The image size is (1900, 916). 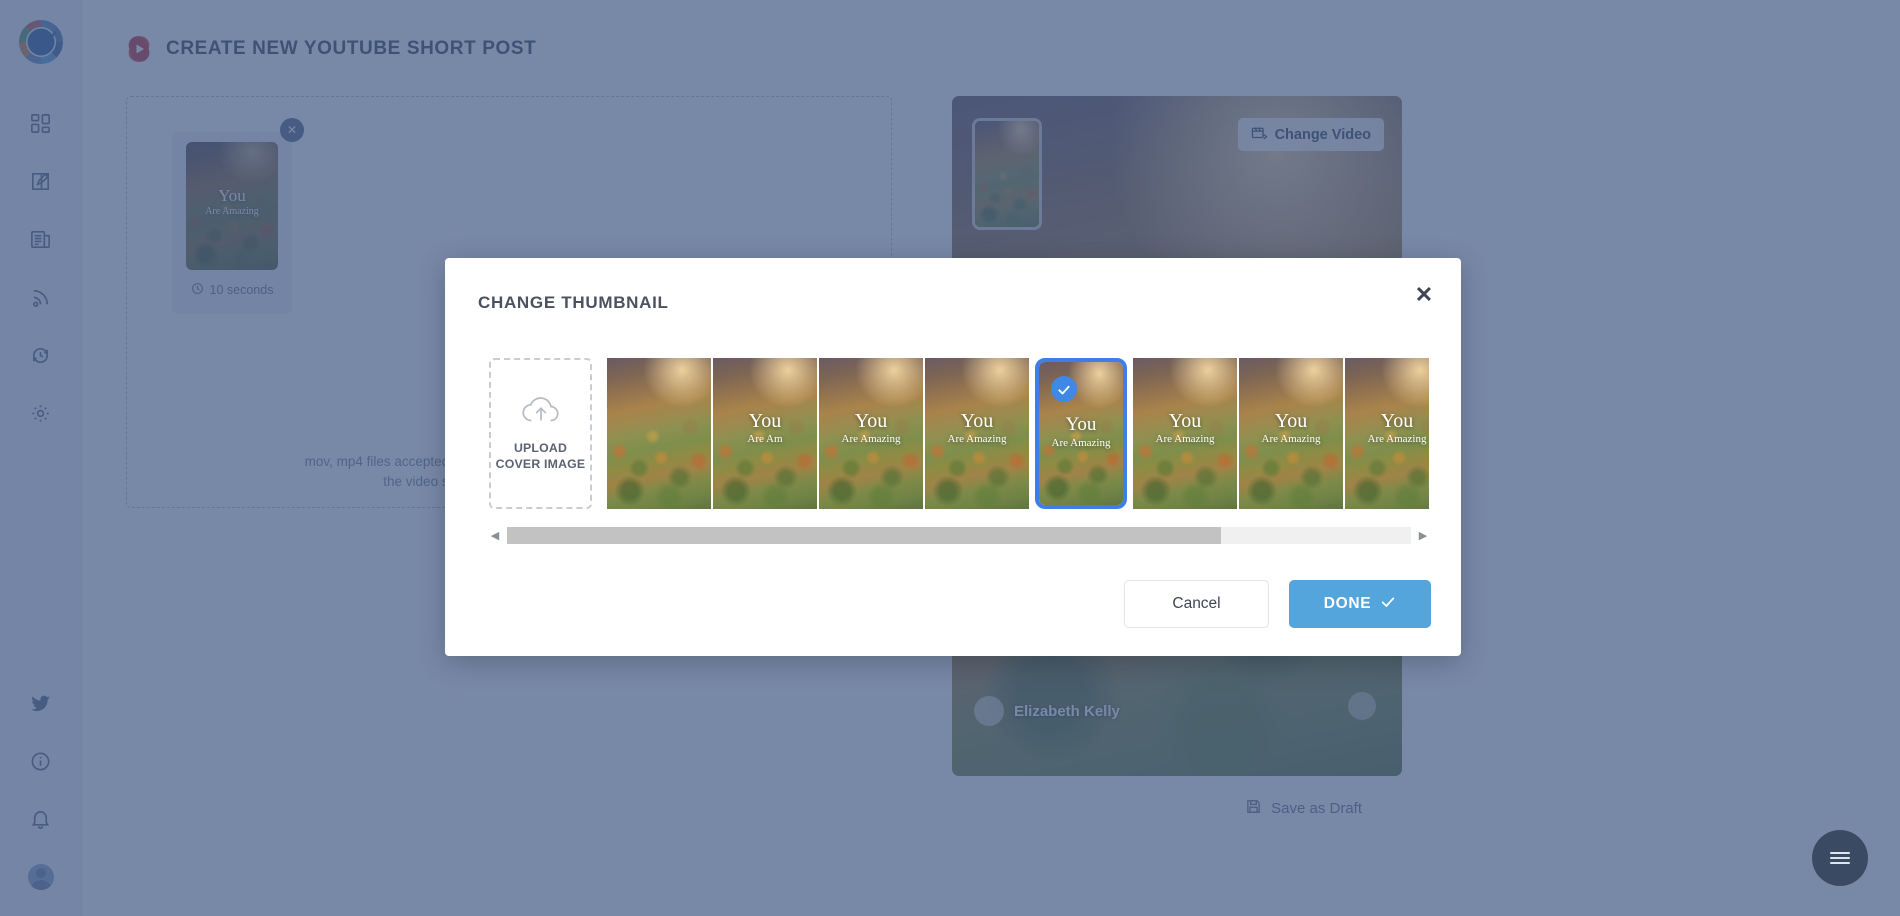 I want to click on done-button: DONE, so click(x=1360, y=604).